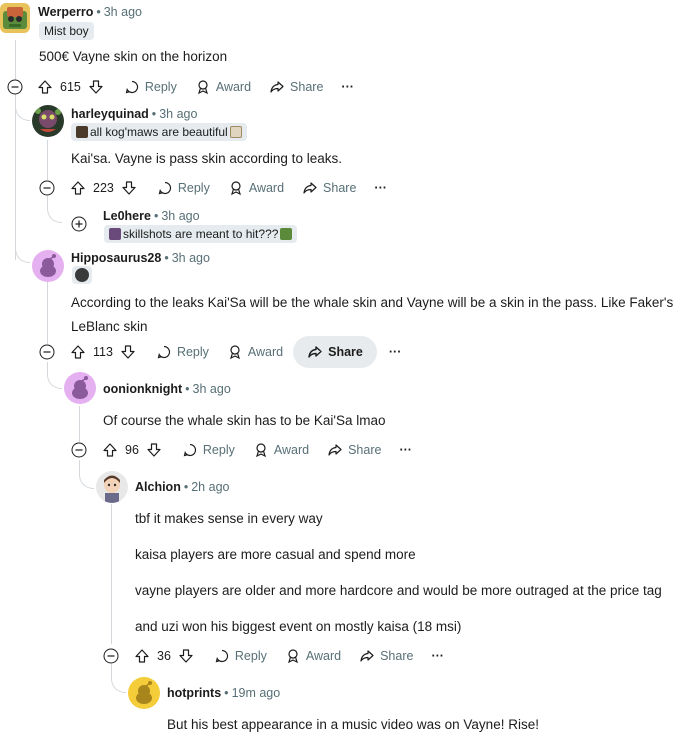  What do you see at coordinates (82, 275) in the screenshot?
I see `user-flair` at bounding box center [82, 275].